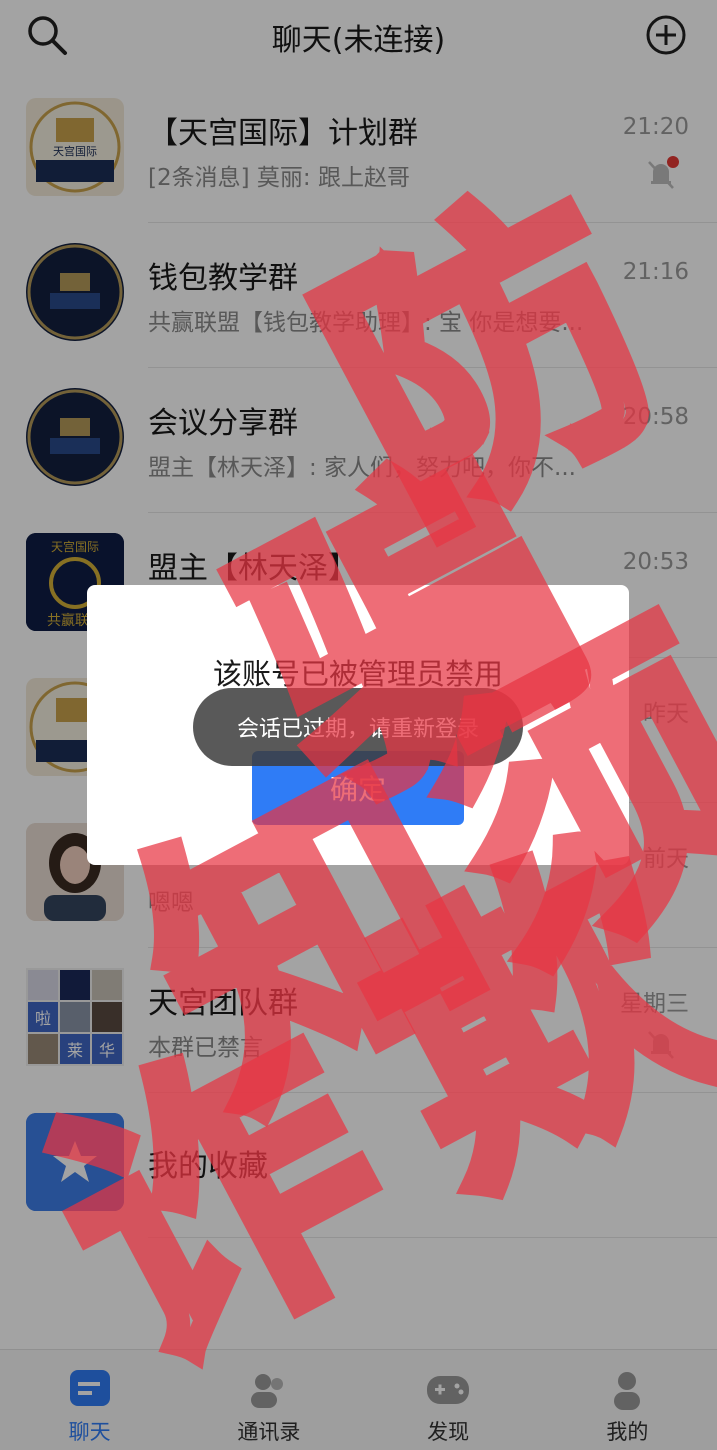 This screenshot has width=717, height=1450. Describe the element at coordinates (357, 674) in the screenshot. I see `dialog-message: 该账号已被管理员禁用` at that location.